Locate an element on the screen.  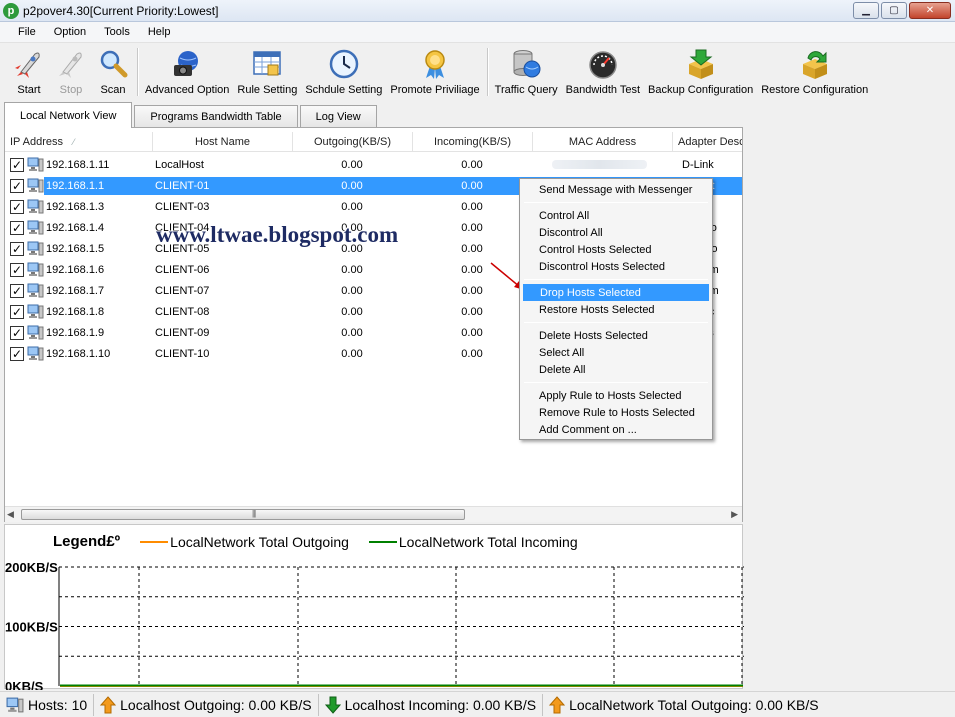
rule-setting-button: Rule Setting is located at coordinates (267, 70).